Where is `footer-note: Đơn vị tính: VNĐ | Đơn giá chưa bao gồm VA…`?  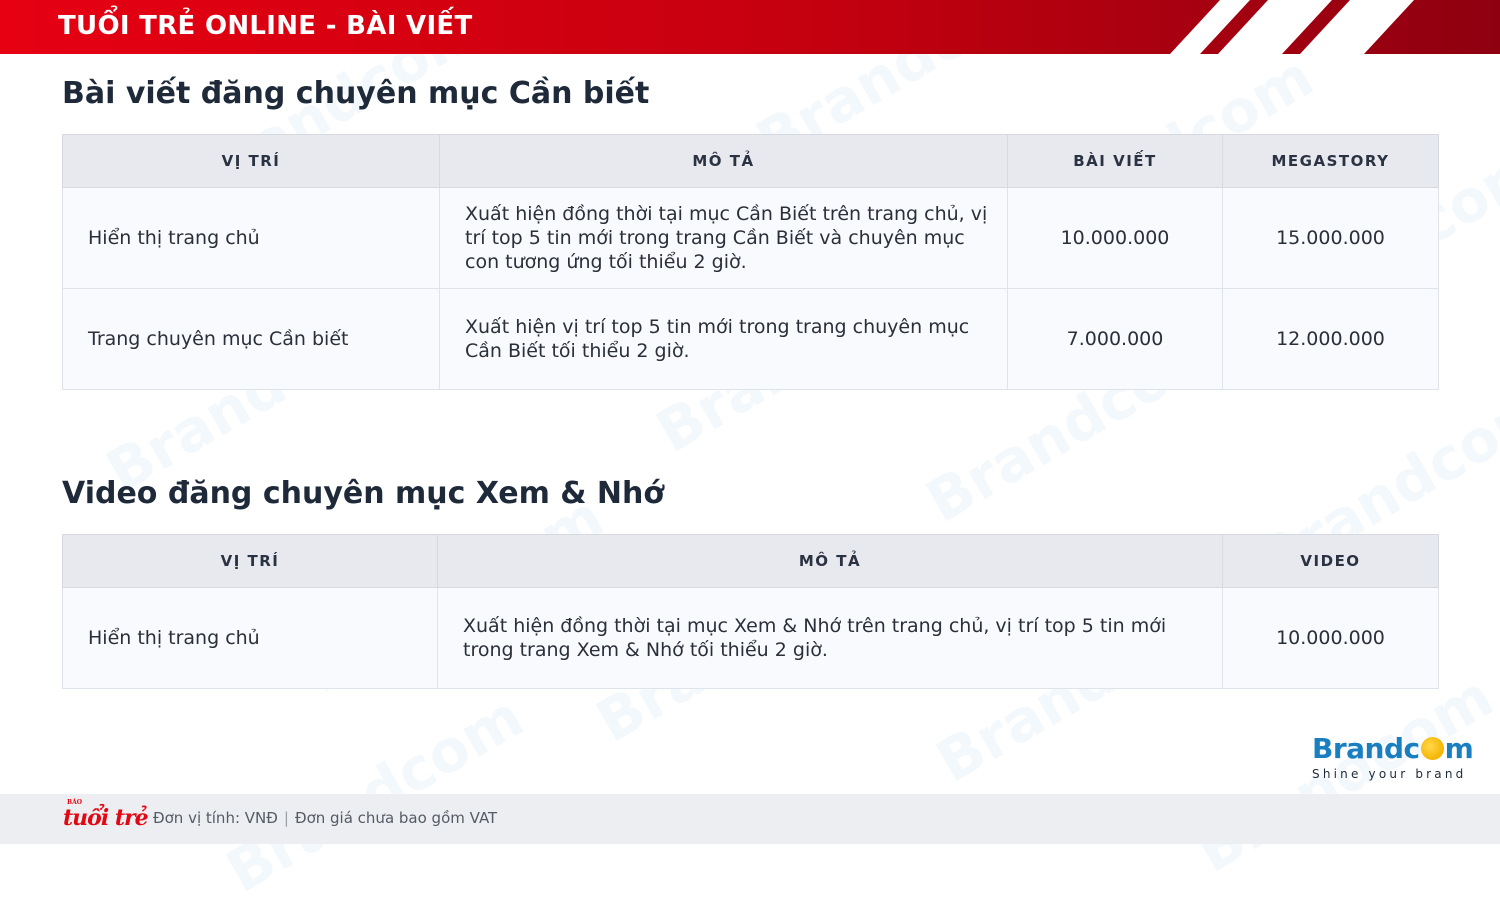
footer-note: Đơn vị tính: VNĐ | Đơn giá chưa bao gồm VA… is located at coordinates (325, 818).